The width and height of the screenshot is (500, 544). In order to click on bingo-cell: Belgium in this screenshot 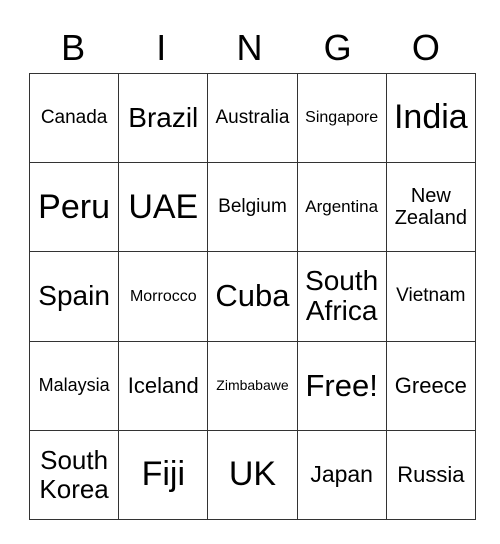, I will do `click(252, 207)`.